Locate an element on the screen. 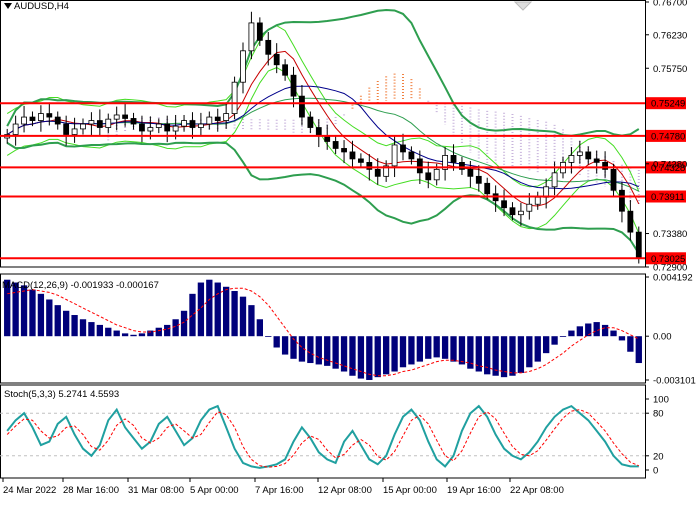 The height and width of the screenshot is (505, 700). price-panel-title-bg: AUDUSD,H4 is located at coordinates (36, 6).